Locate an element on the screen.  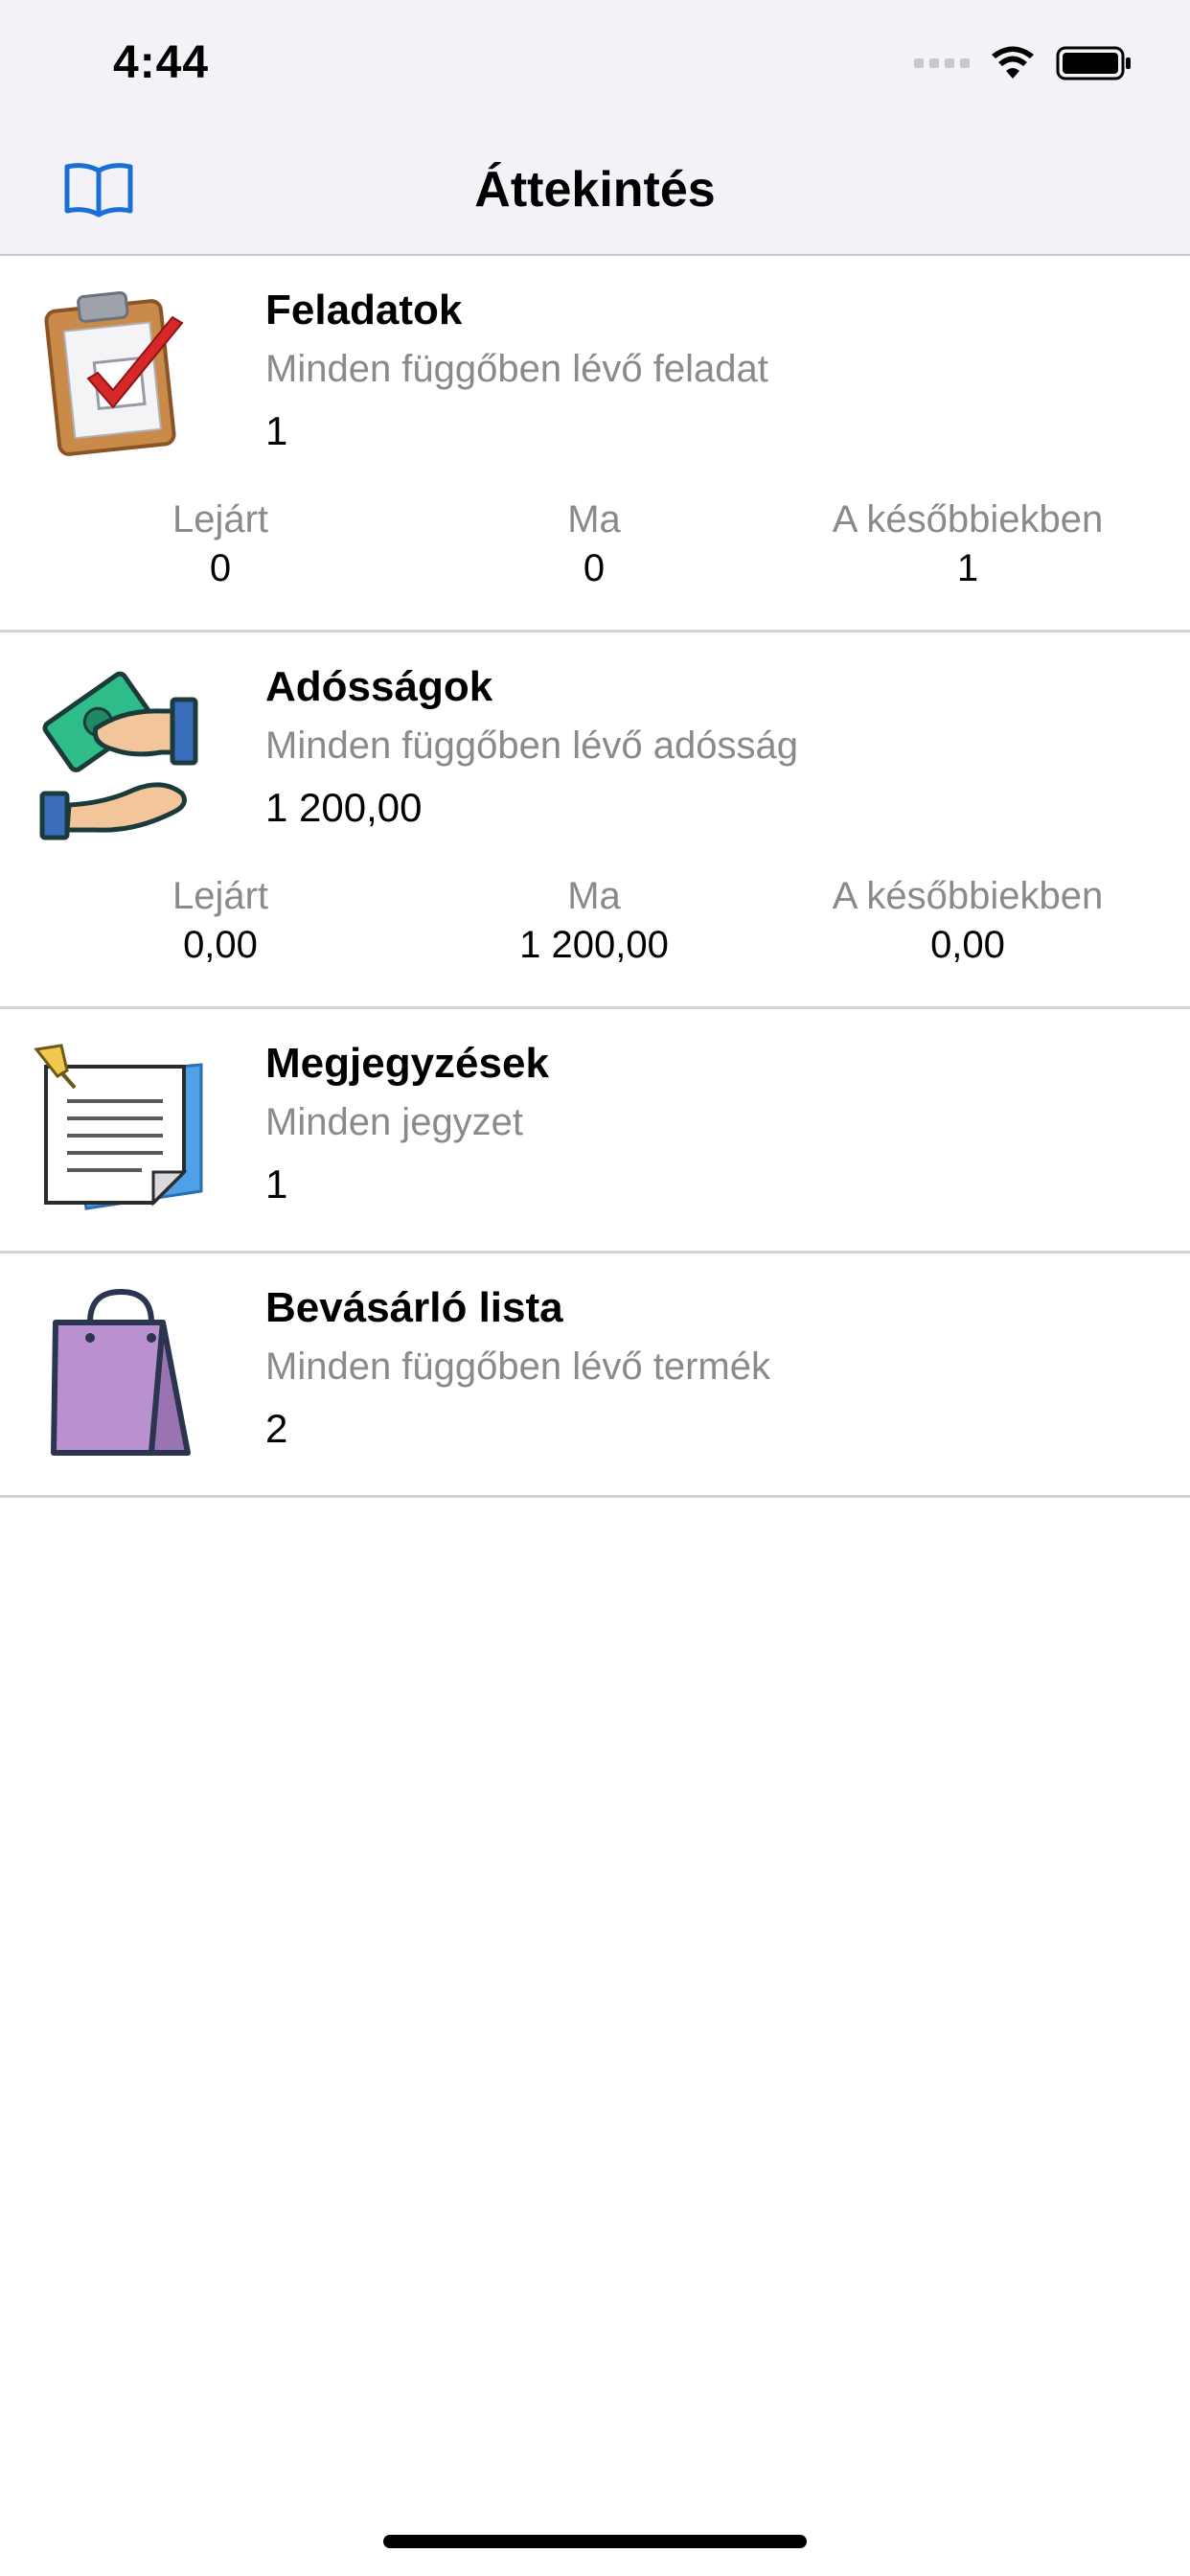
row-subtitle: Minden függőben lévő feladat is located at coordinates (516, 369).